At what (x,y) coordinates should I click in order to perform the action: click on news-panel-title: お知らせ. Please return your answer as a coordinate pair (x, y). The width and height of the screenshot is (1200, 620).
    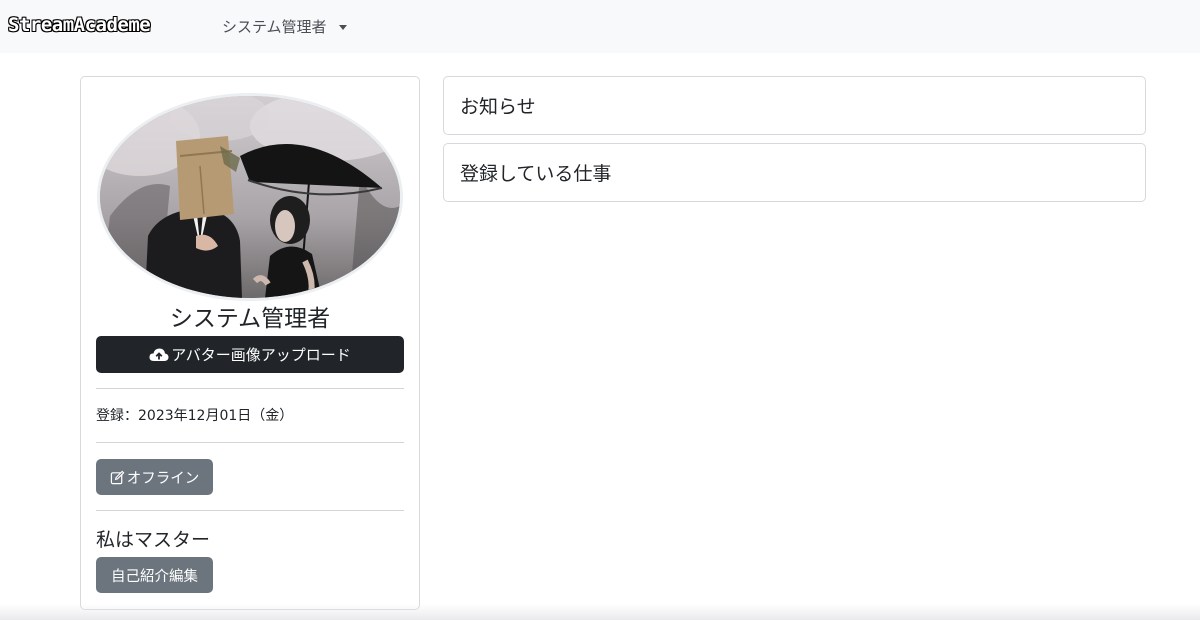
    Looking at the image, I should click on (498, 107).